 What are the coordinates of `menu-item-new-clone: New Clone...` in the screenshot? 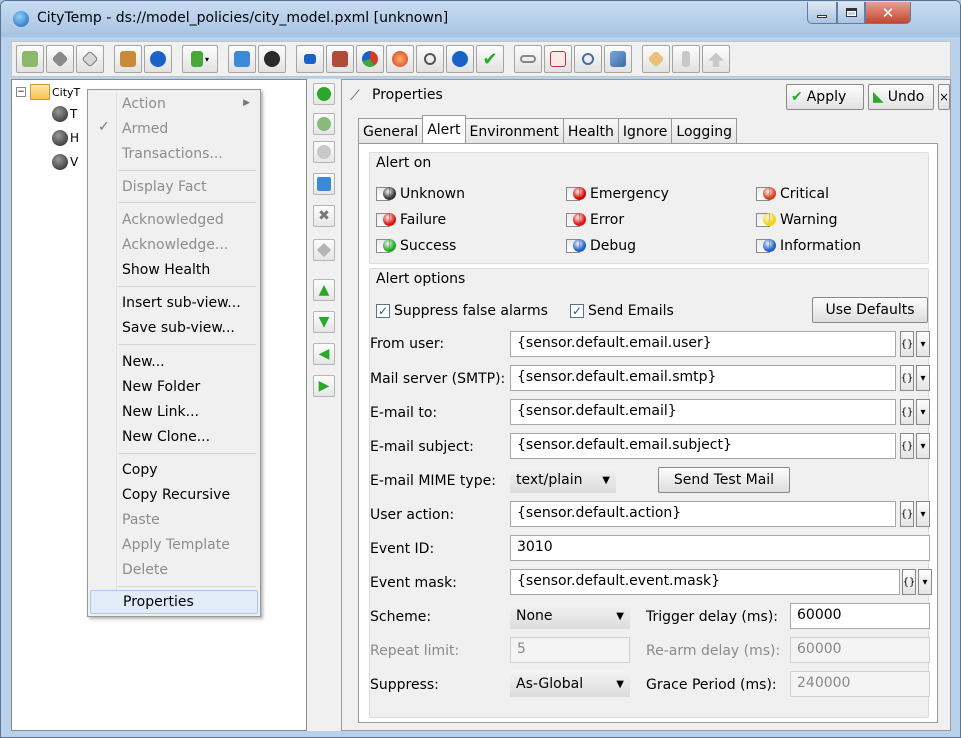 It's located at (174, 437).